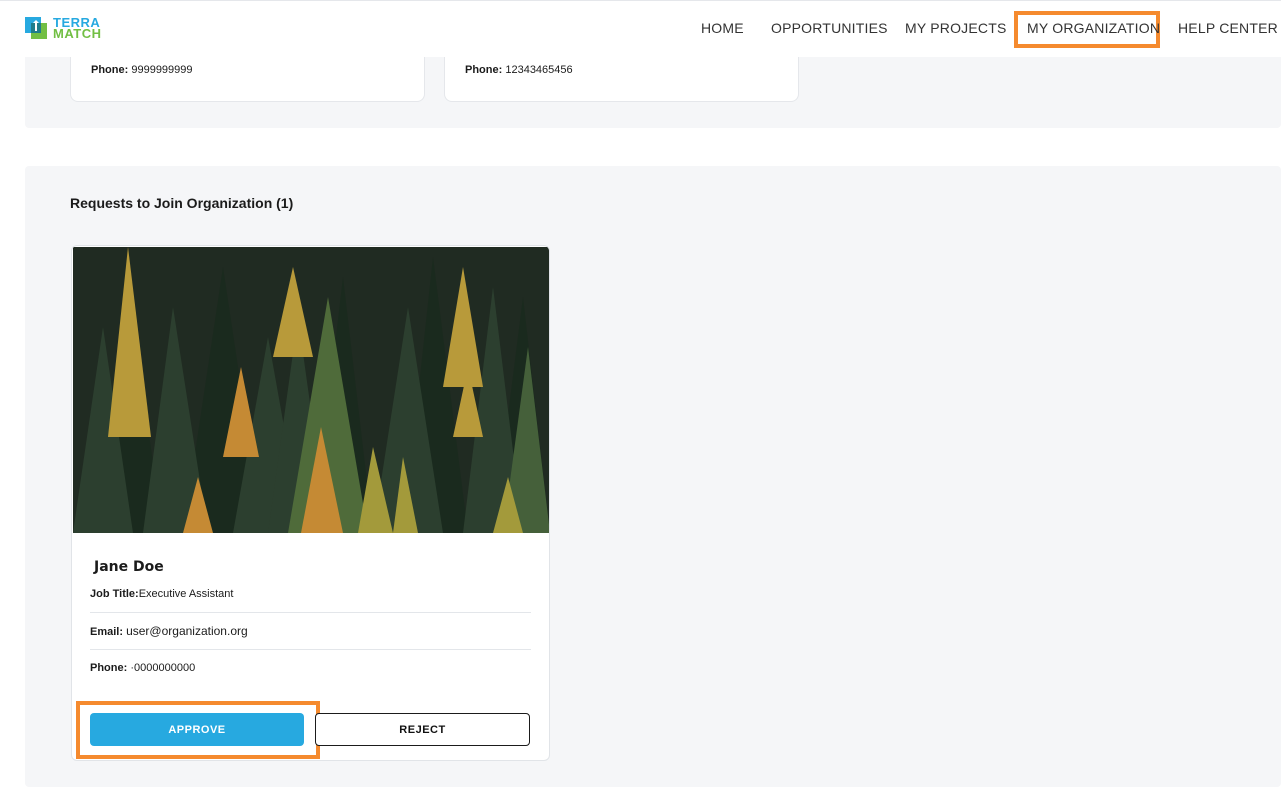 The height and width of the screenshot is (807, 1281). What do you see at coordinates (163, 668) in the screenshot?
I see `phone-value: ·0000000000` at bounding box center [163, 668].